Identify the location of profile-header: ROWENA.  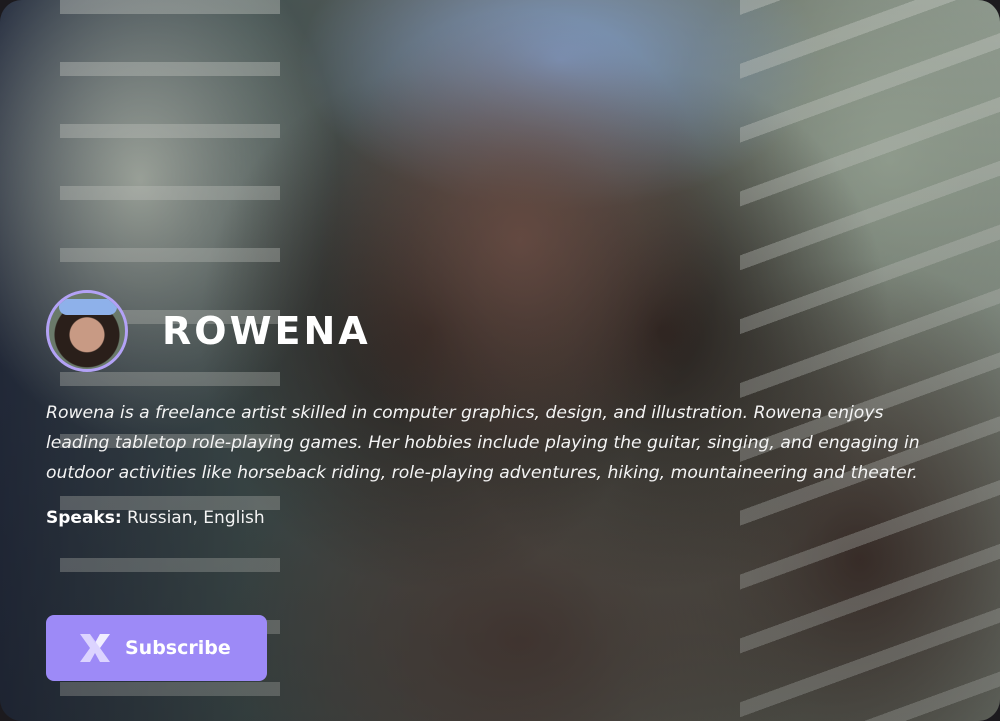
(496, 331).